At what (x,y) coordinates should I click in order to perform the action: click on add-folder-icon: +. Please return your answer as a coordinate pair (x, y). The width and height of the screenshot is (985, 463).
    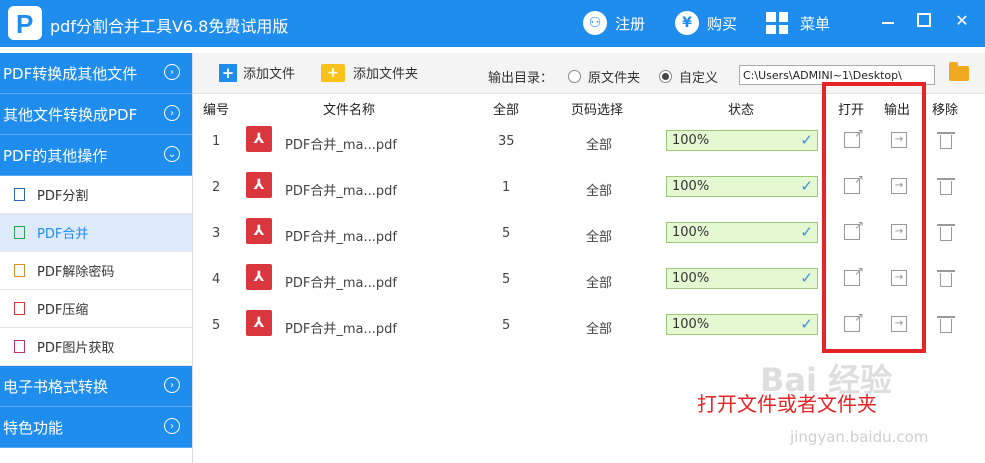
    Looking at the image, I should click on (333, 72).